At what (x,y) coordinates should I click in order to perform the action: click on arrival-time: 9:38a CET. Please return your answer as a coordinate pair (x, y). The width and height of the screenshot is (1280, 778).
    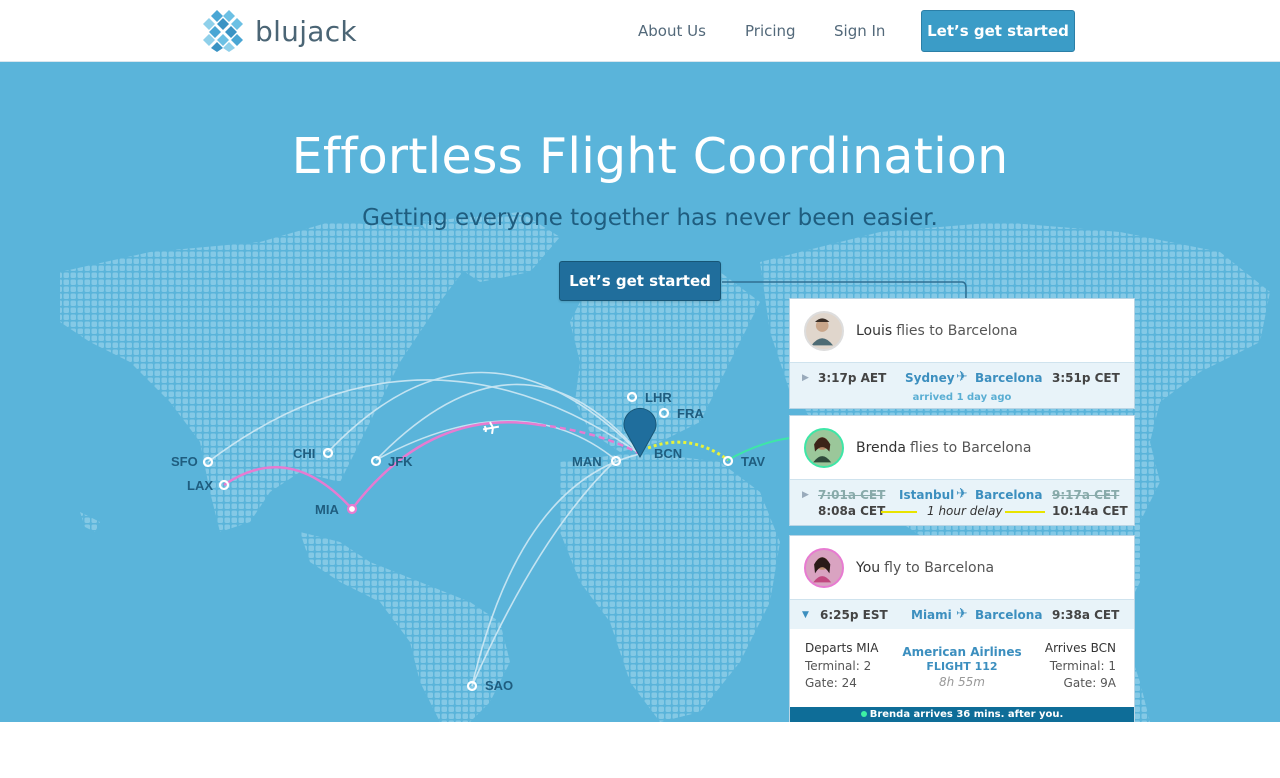
    Looking at the image, I should click on (1086, 615).